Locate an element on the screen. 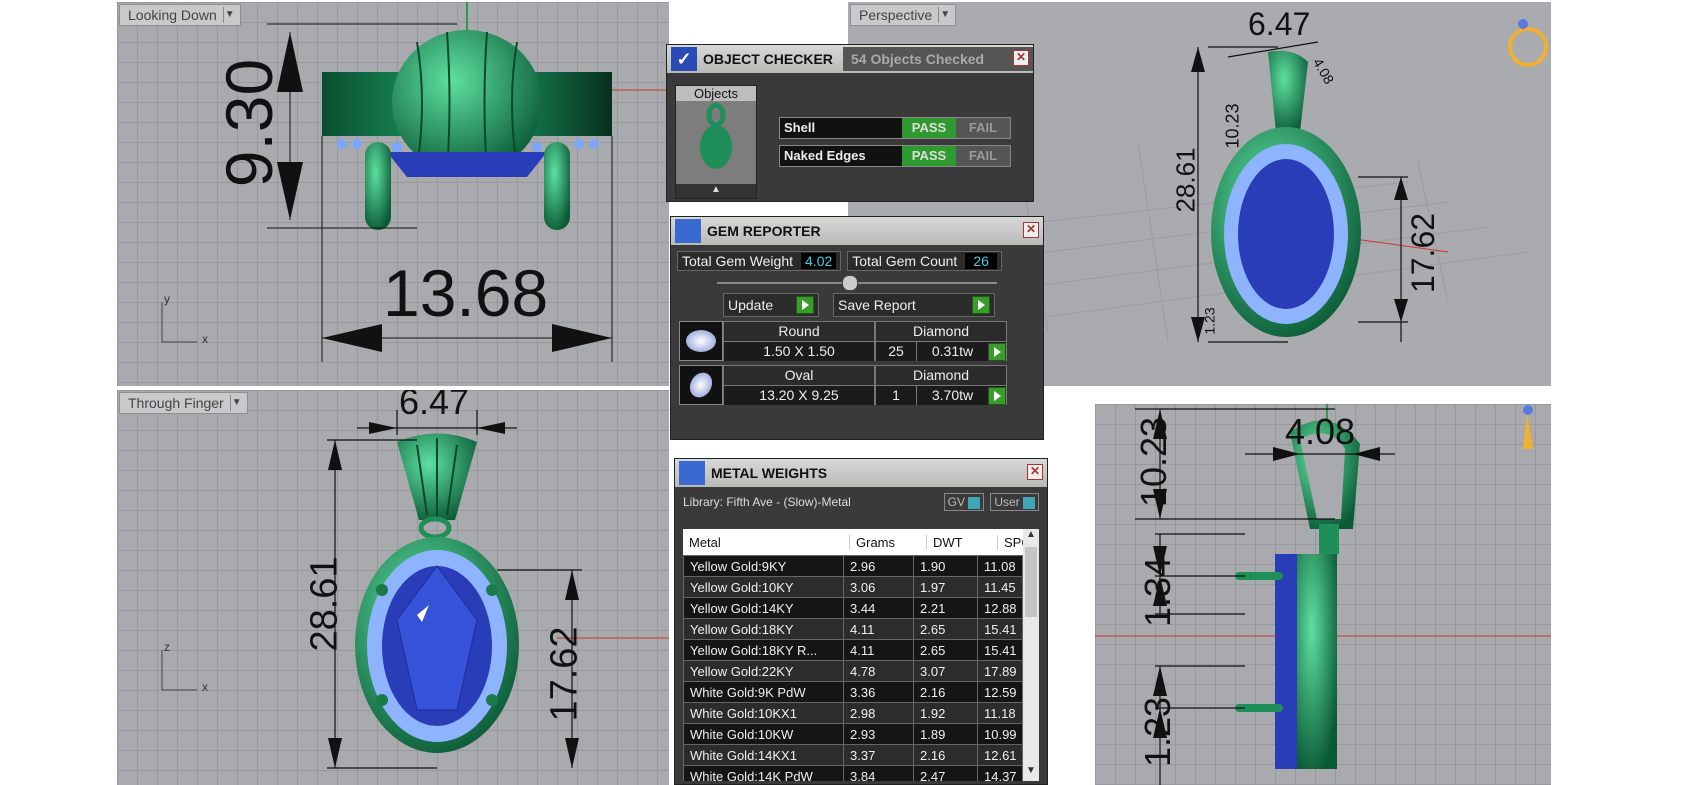 Image resolution: width=1685 pixels, height=785 pixels. column-header-grams: Grams is located at coordinates (888, 542).